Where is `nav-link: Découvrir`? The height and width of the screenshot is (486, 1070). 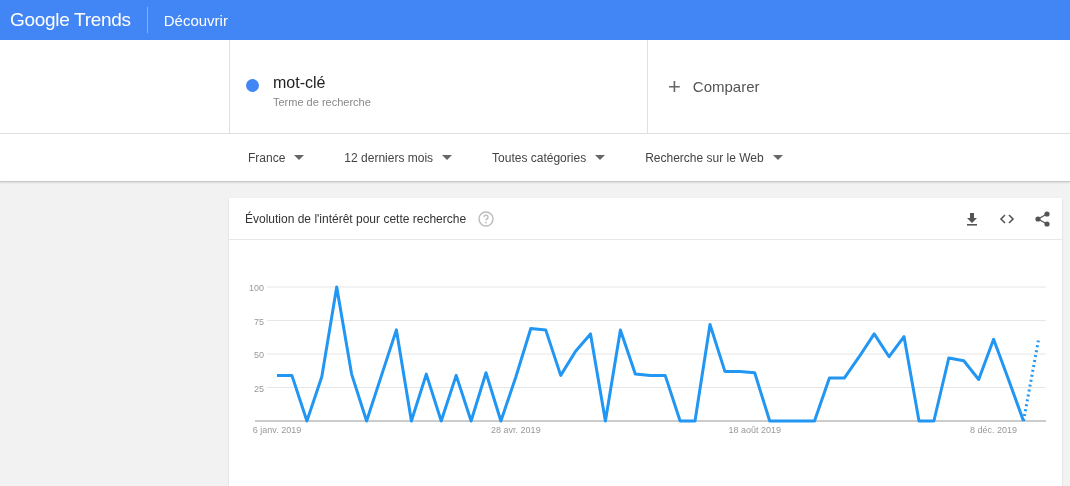 nav-link: Découvrir is located at coordinates (195, 20).